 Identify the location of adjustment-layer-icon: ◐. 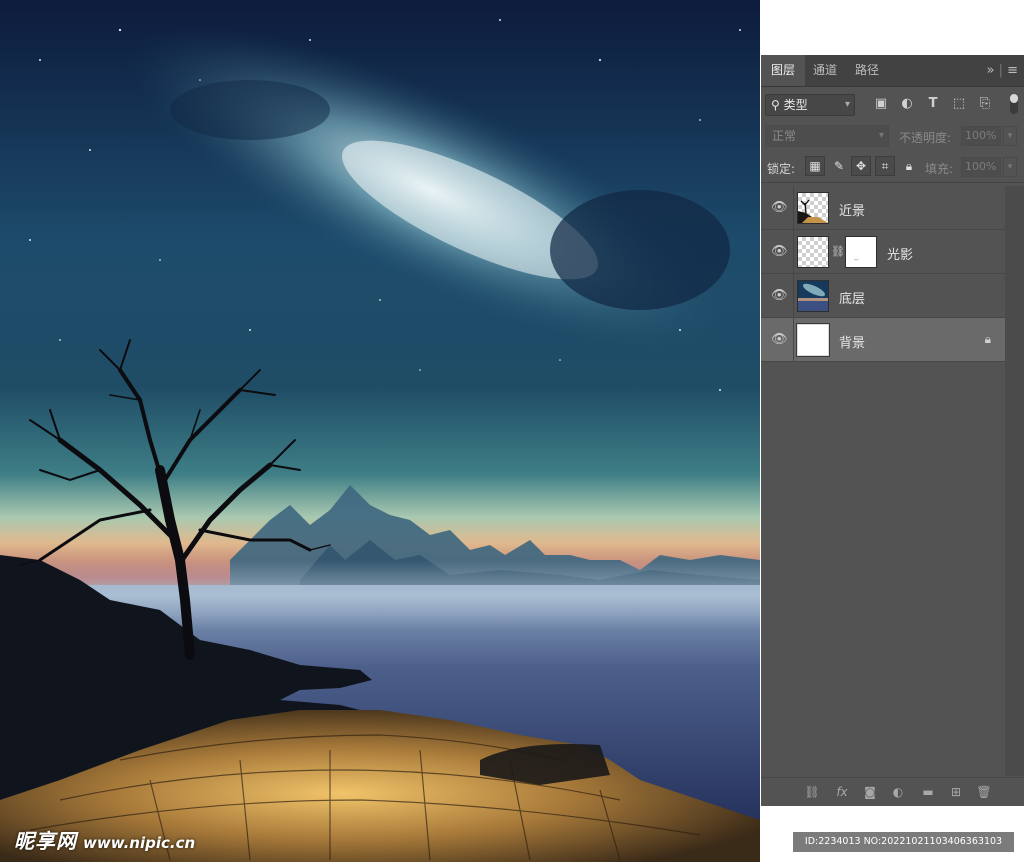
(898, 792).